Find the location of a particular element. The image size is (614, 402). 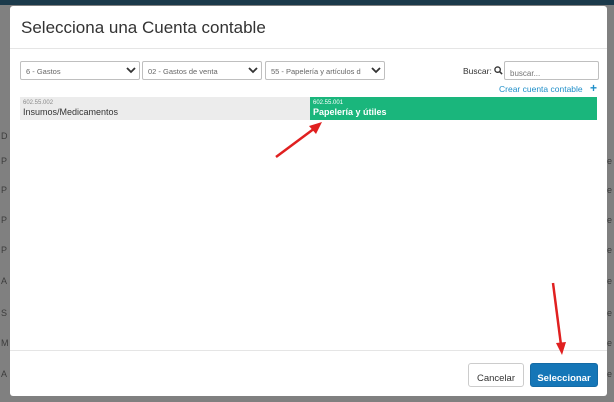

search-icon is located at coordinates (498, 70).